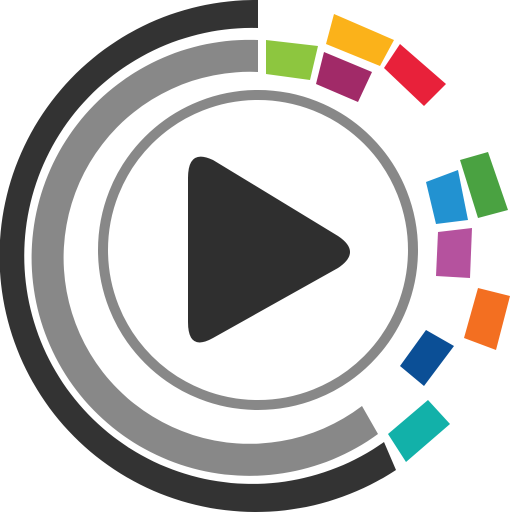  Describe the element at coordinates (447, 197) in the screenshot. I see `segment-blue` at that location.